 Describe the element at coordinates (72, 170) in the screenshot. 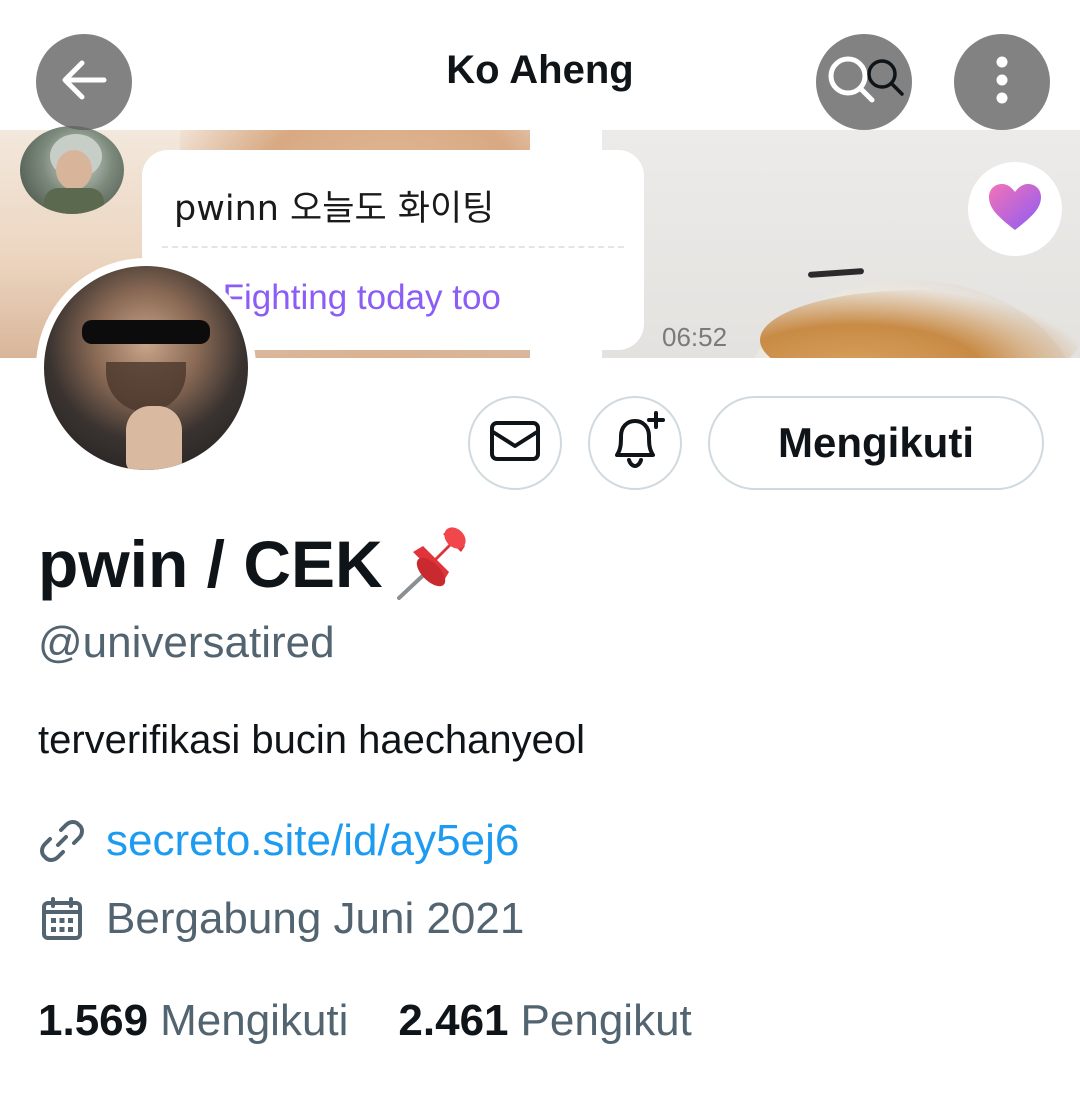

I see `banner-mini-avatar` at that location.